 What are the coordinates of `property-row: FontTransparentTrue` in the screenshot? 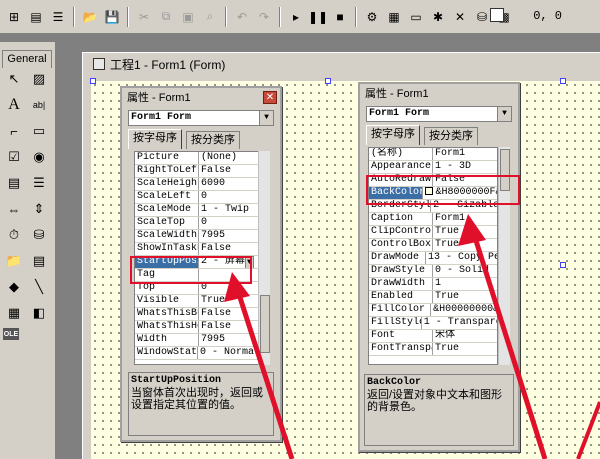 It's located at (433, 349).